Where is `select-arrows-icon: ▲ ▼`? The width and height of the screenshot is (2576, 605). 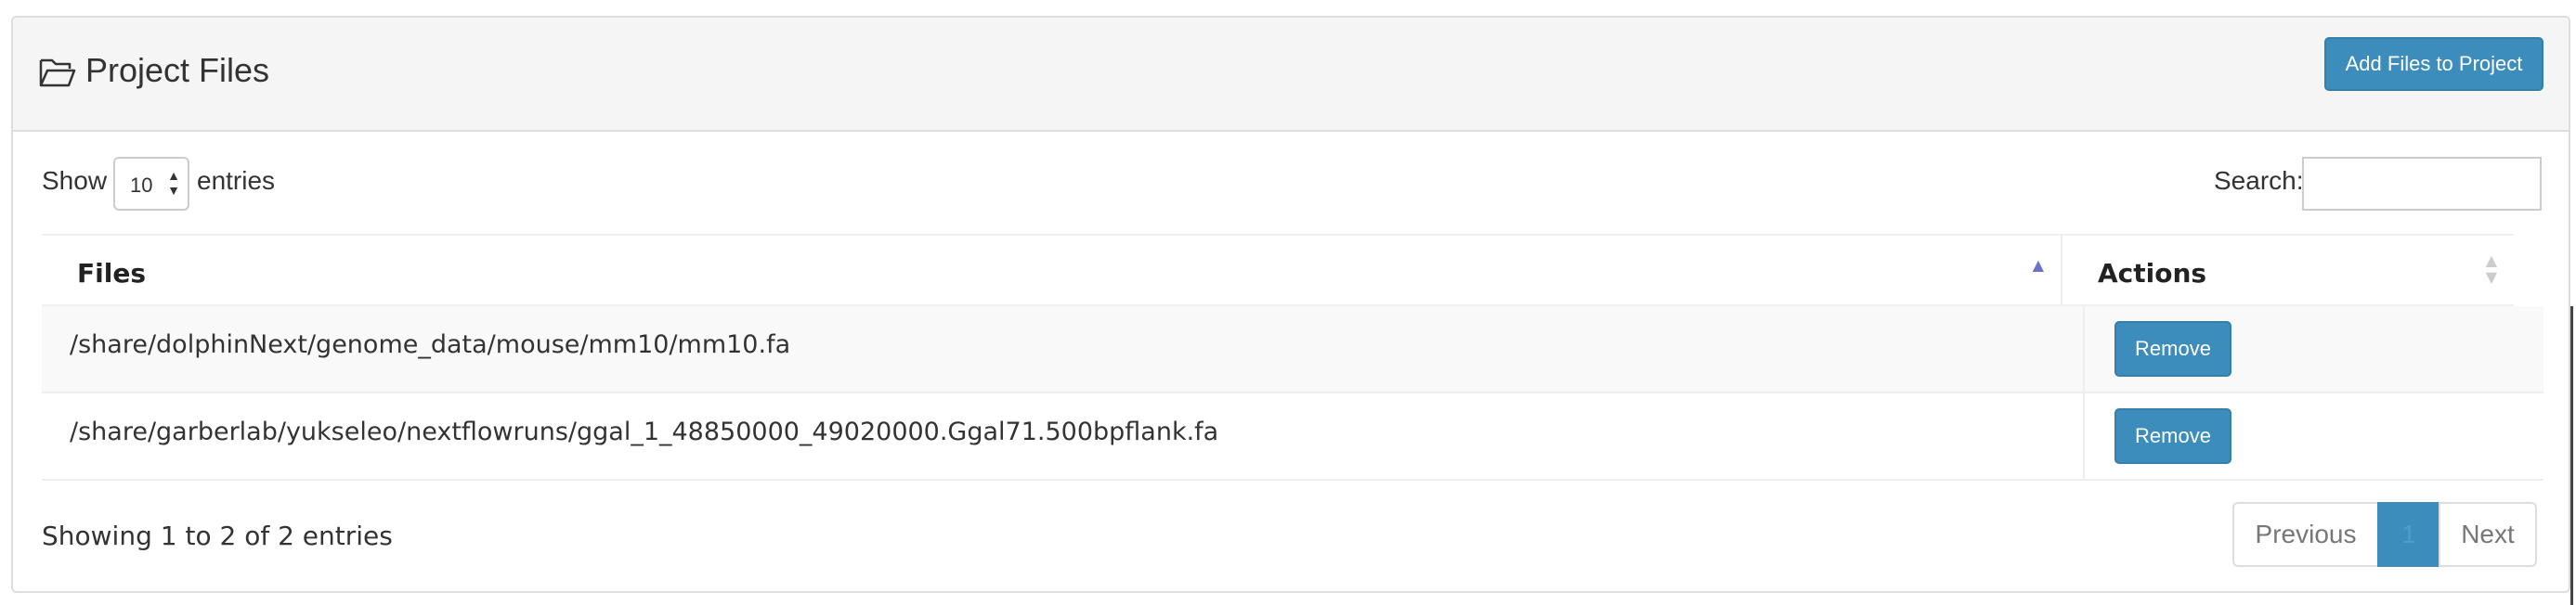
select-arrows-icon: ▲ ▼ is located at coordinates (173, 183).